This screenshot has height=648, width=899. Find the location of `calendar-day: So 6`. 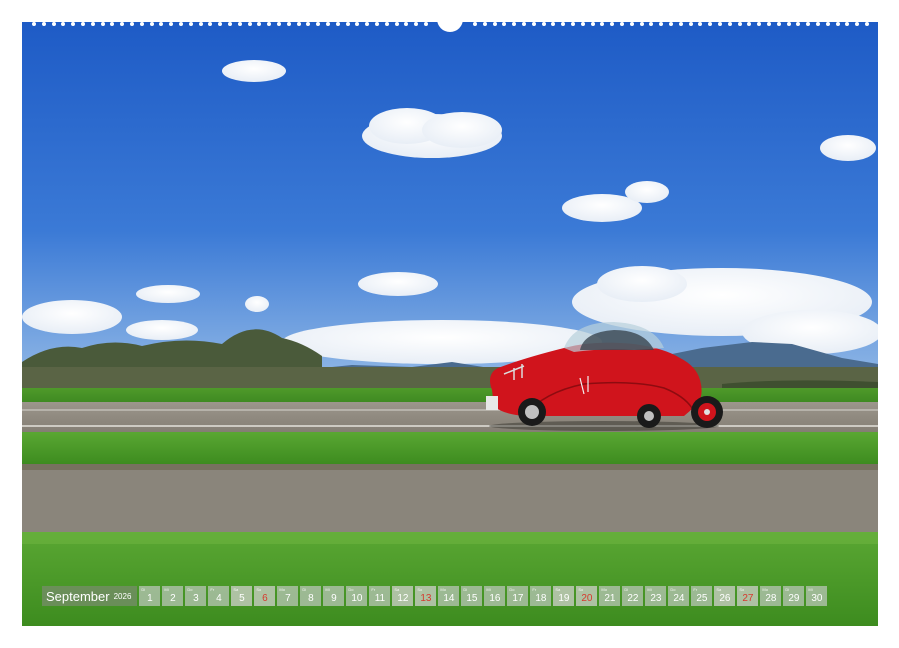

calendar-day: So 6 is located at coordinates (265, 596).